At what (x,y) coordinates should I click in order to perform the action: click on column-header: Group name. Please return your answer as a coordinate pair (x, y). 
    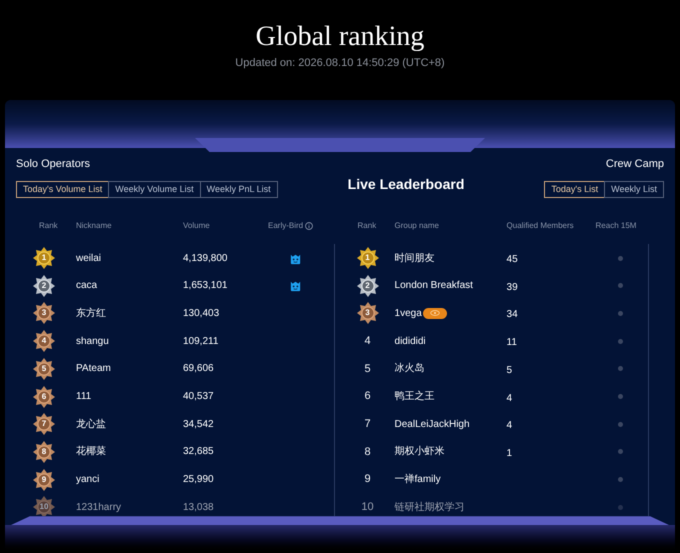
    Looking at the image, I should click on (417, 226).